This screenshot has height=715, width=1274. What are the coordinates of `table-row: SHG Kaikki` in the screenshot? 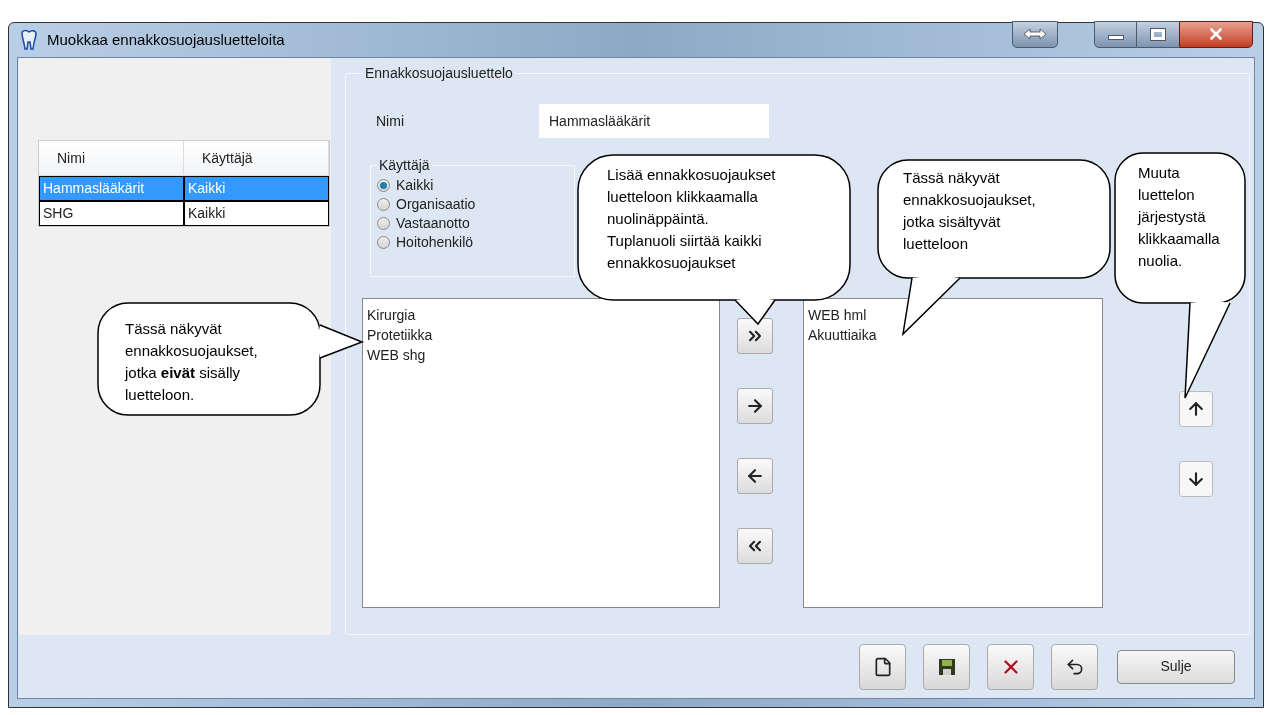 It's located at (184, 213).